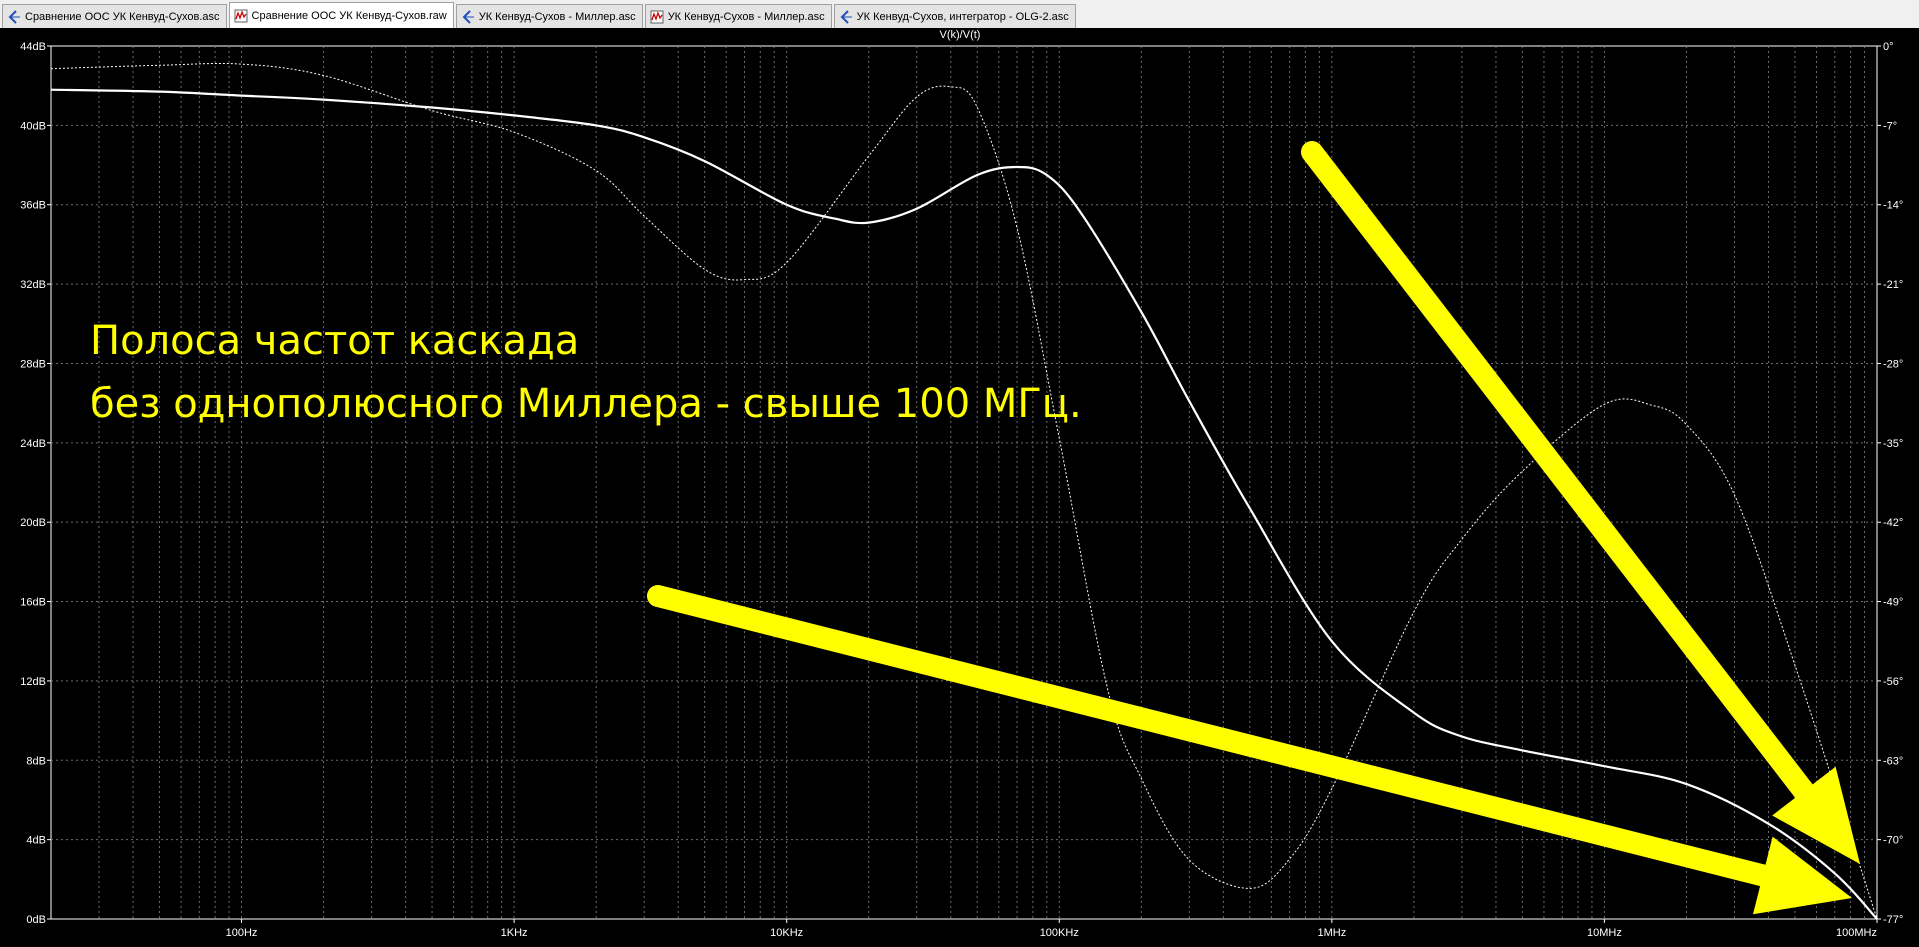  I want to click on right-tick-label: -28°, so click(1893, 364).